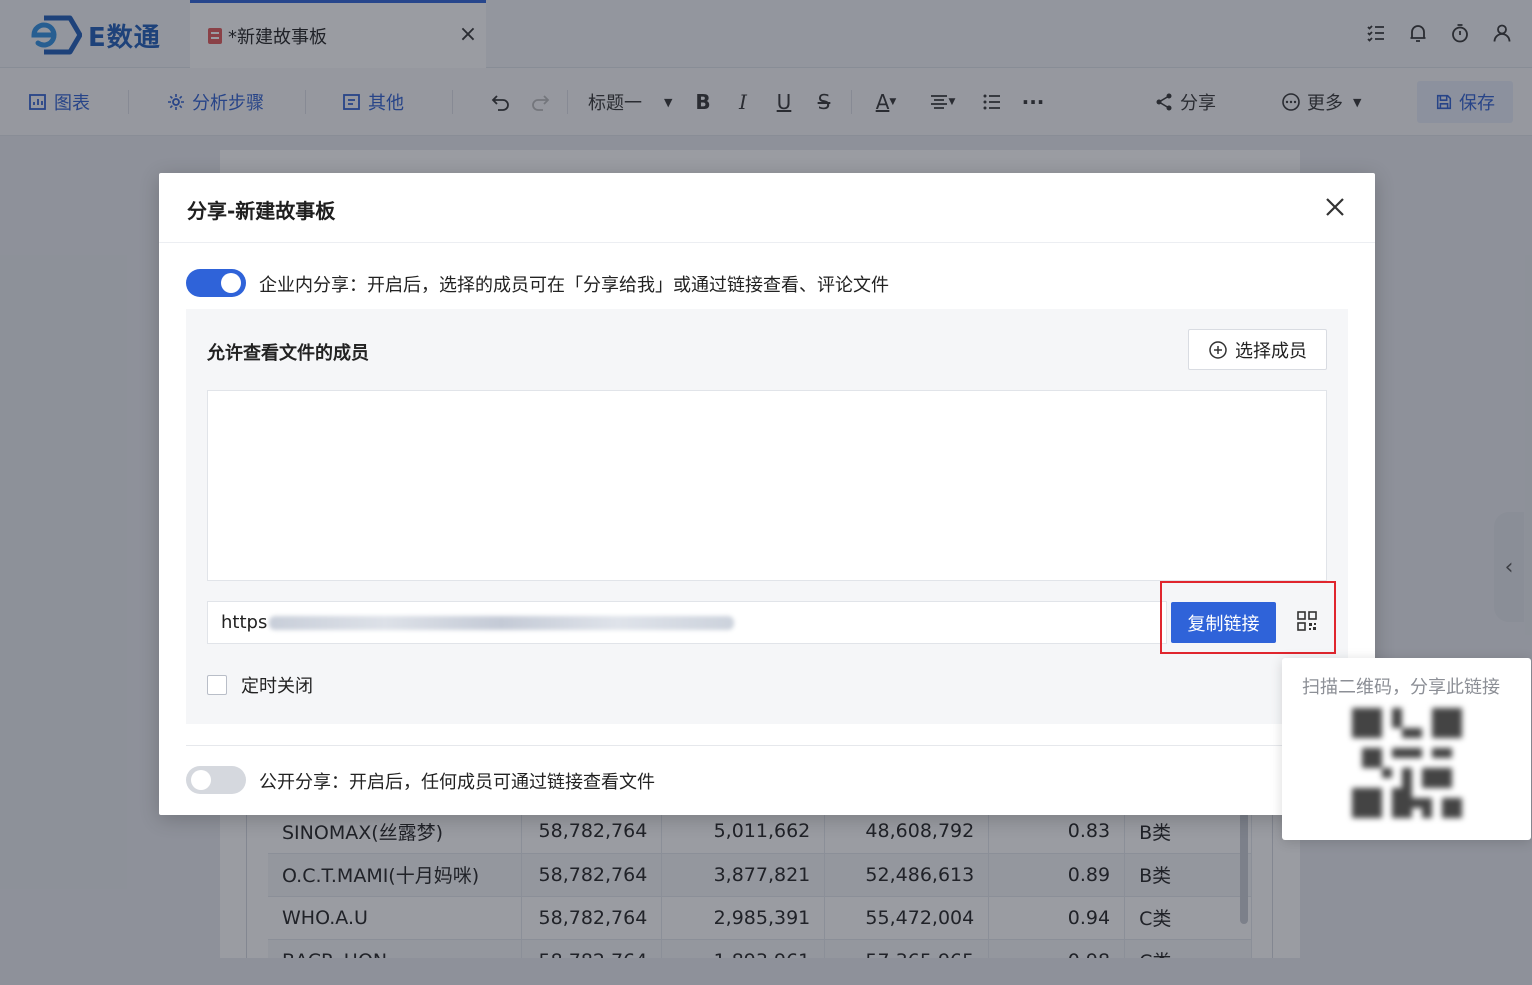 Image resolution: width=1532 pixels, height=985 pixels. I want to click on members-list, so click(767, 485).